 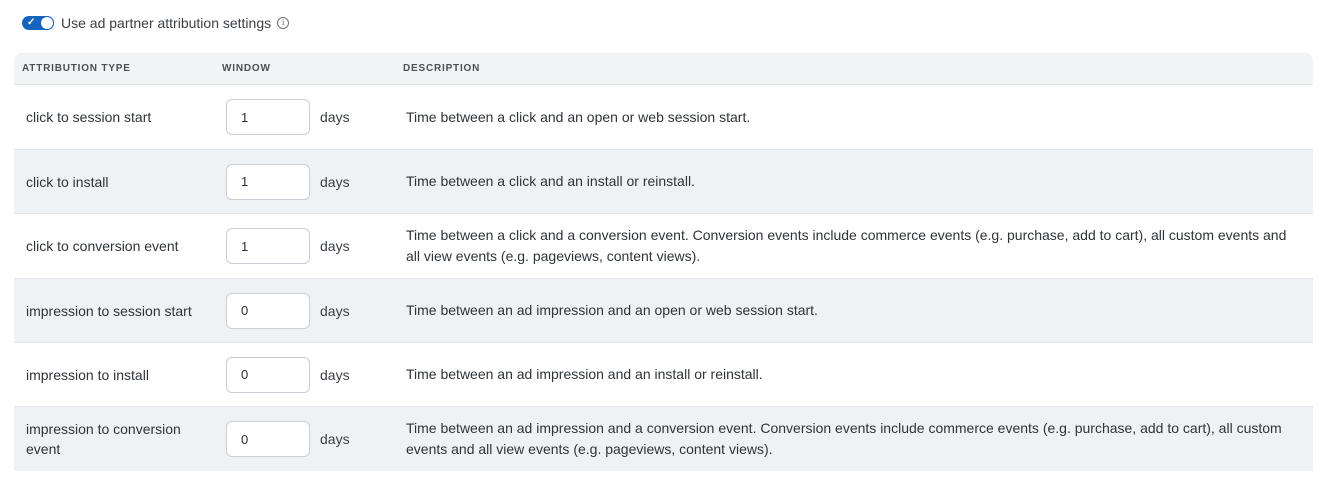 What do you see at coordinates (442, 68) in the screenshot?
I see `header-description: DESCRIPTION` at bounding box center [442, 68].